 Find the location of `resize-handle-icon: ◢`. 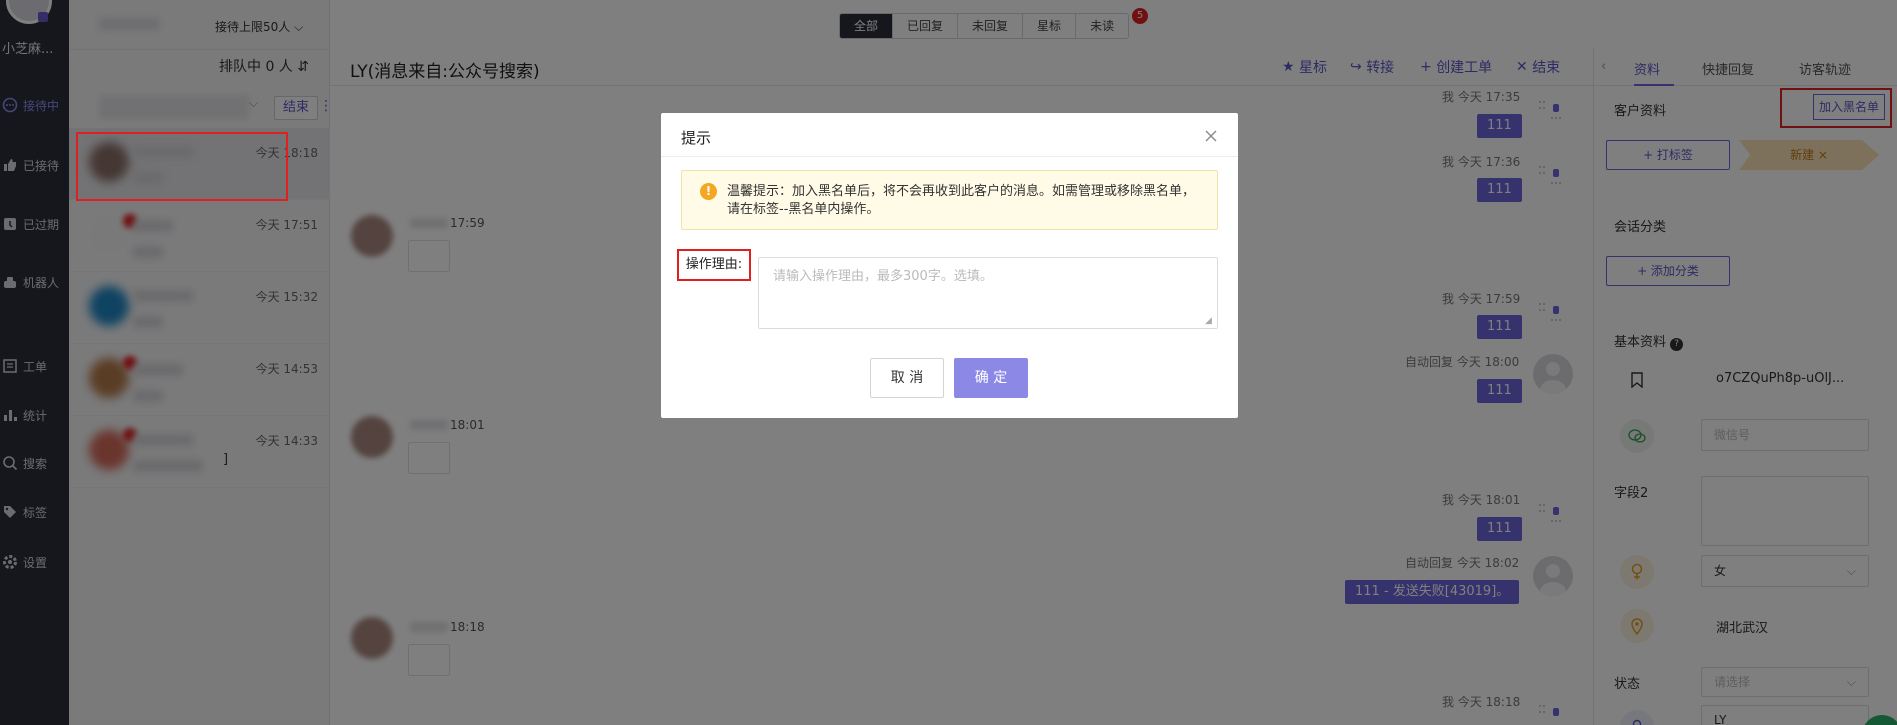

resize-handle-icon: ◢ is located at coordinates (1208, 321).